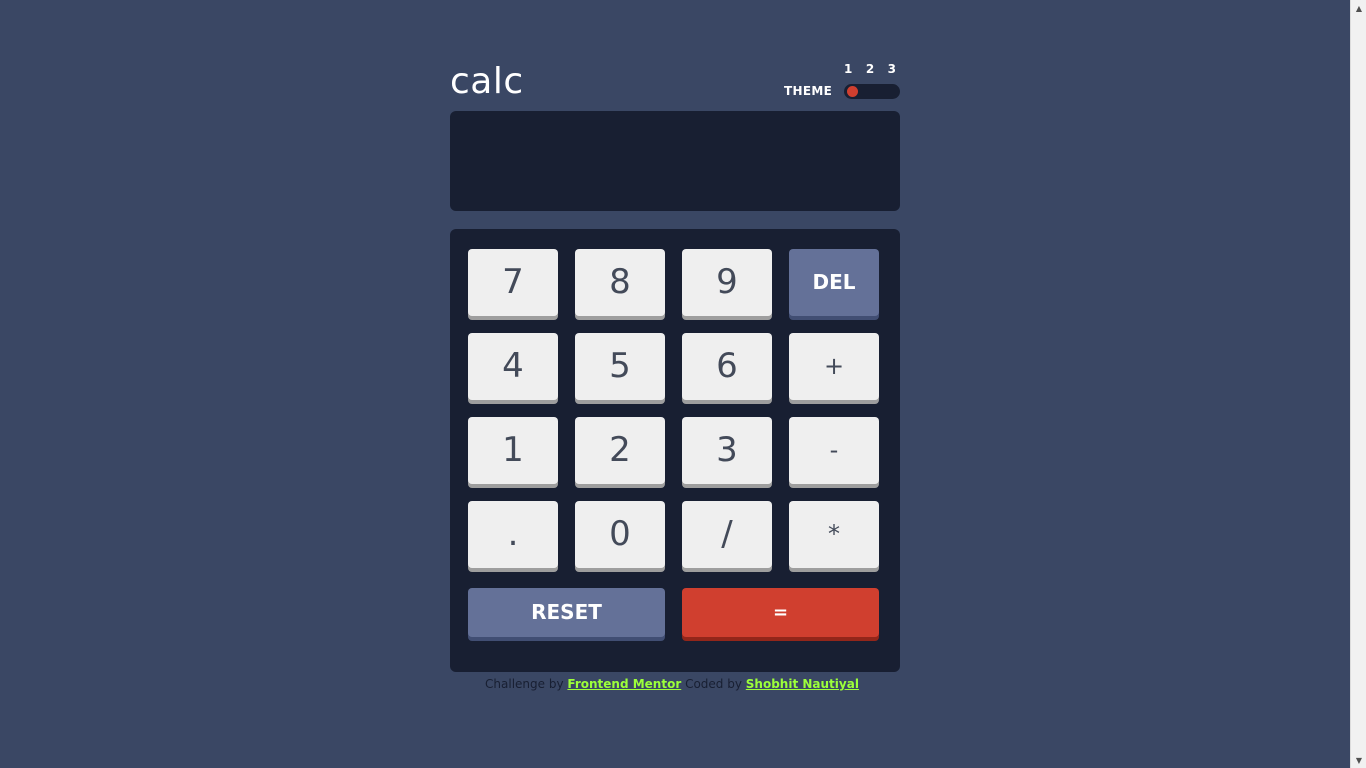 The image size is (1366, 768). I want to click on key-6: 6, so click(727, 366).